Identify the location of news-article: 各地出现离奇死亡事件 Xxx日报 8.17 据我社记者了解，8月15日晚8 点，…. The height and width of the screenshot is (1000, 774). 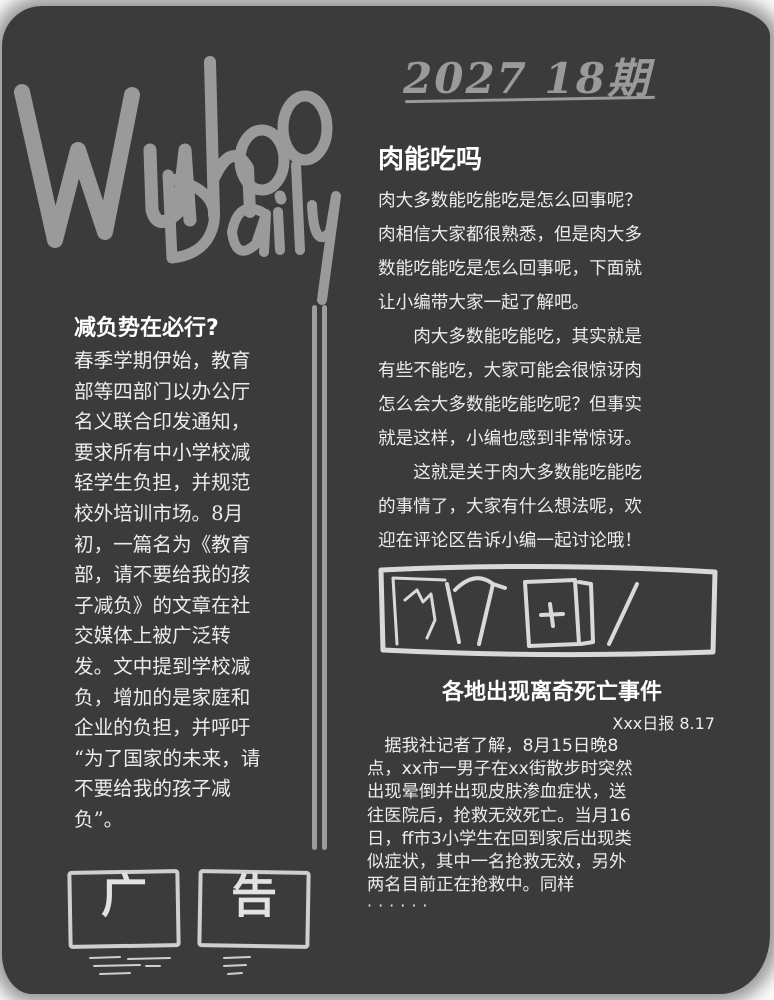
(552, 795).